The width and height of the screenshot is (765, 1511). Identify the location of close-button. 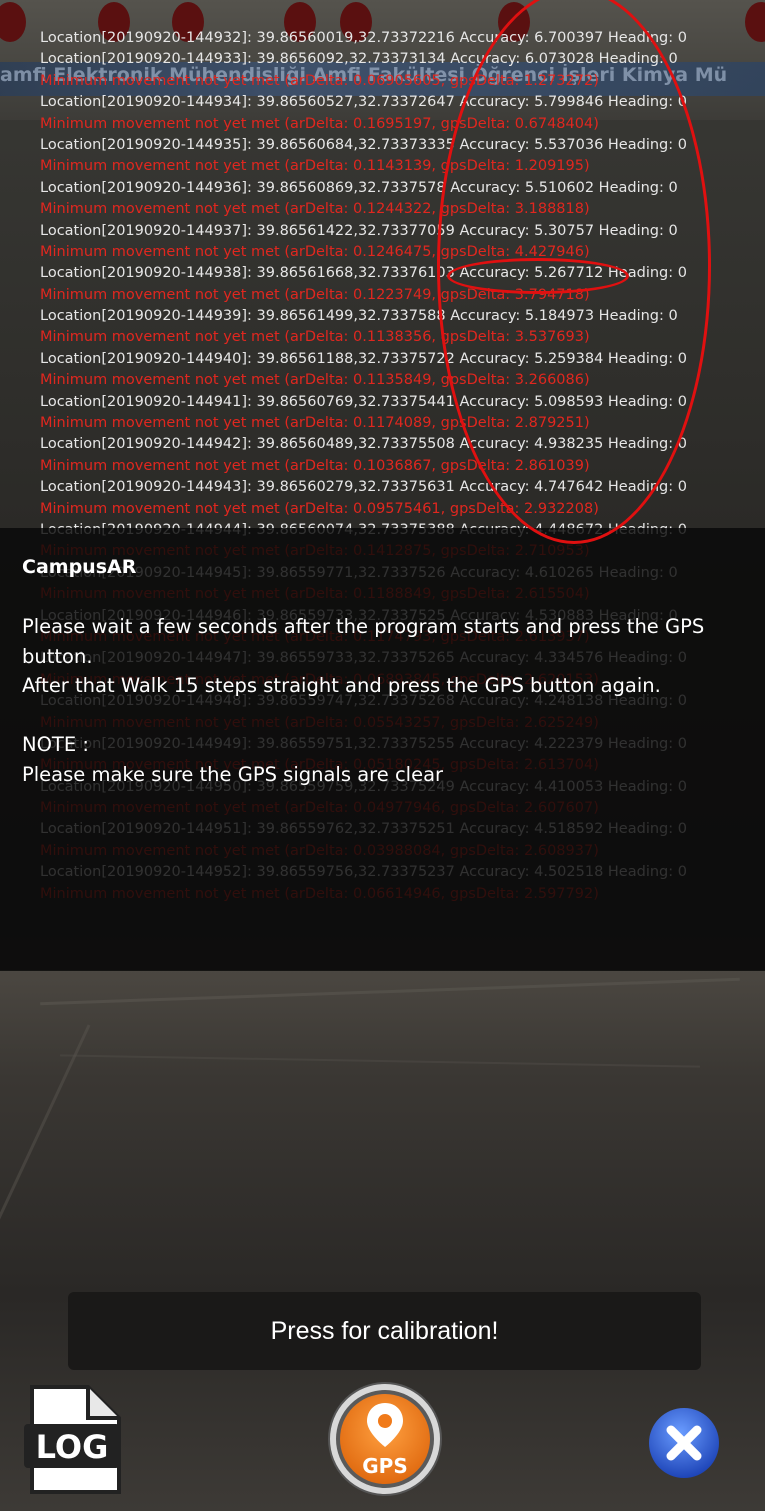
(684, 1443).